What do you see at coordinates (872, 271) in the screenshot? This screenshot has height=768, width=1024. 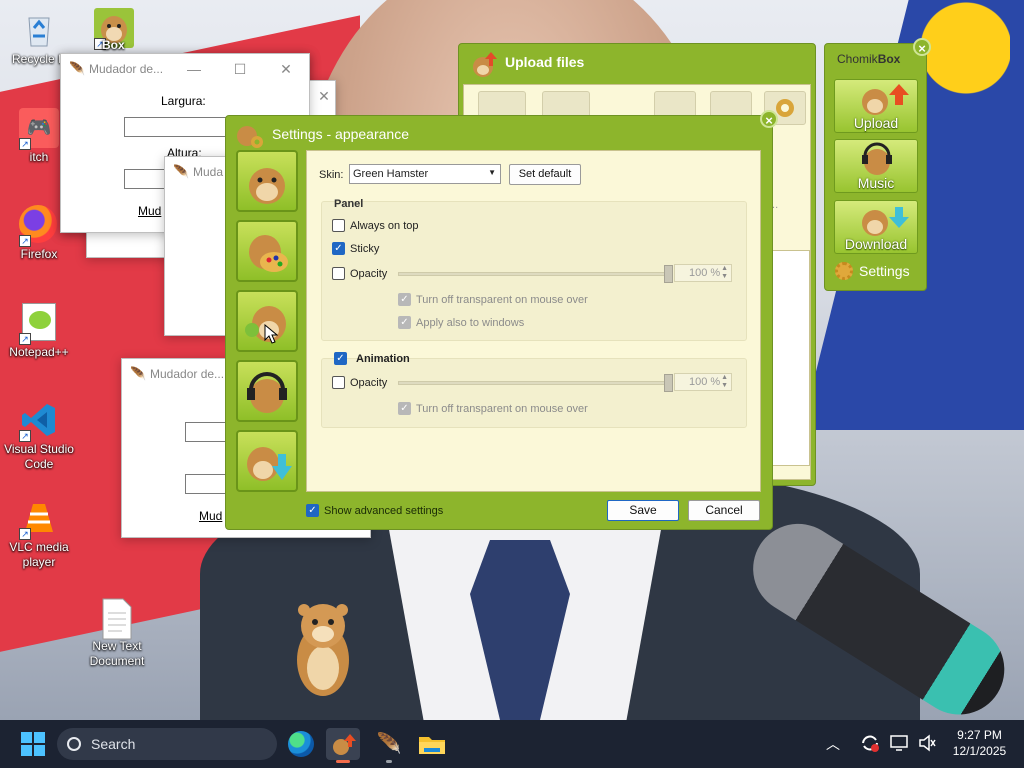 I see `settings-link: Settings` at bounding box center [872, 271].